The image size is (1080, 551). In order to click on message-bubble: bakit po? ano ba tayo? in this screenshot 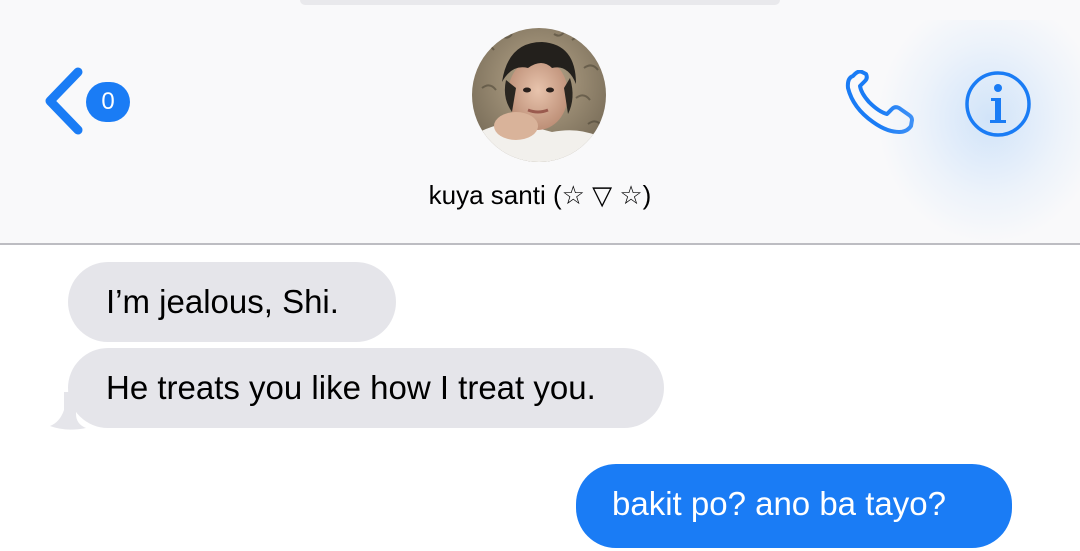, I will do `click(794, 506)`.